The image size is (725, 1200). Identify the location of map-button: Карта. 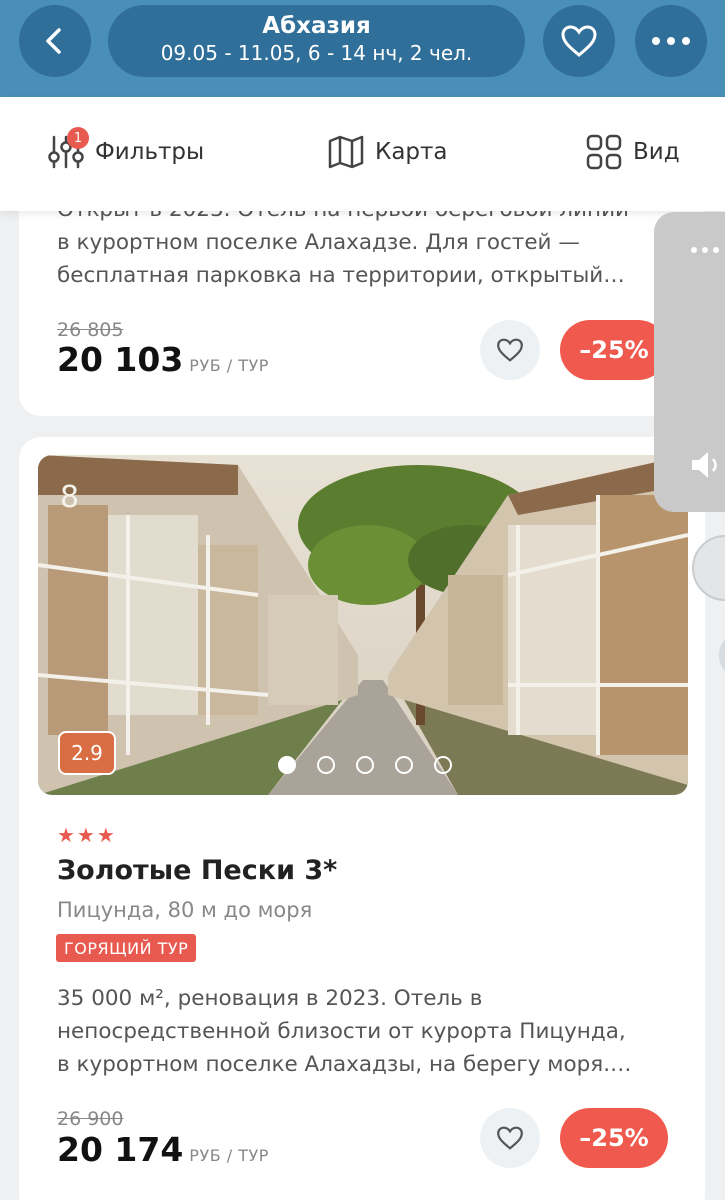
(387, 152).